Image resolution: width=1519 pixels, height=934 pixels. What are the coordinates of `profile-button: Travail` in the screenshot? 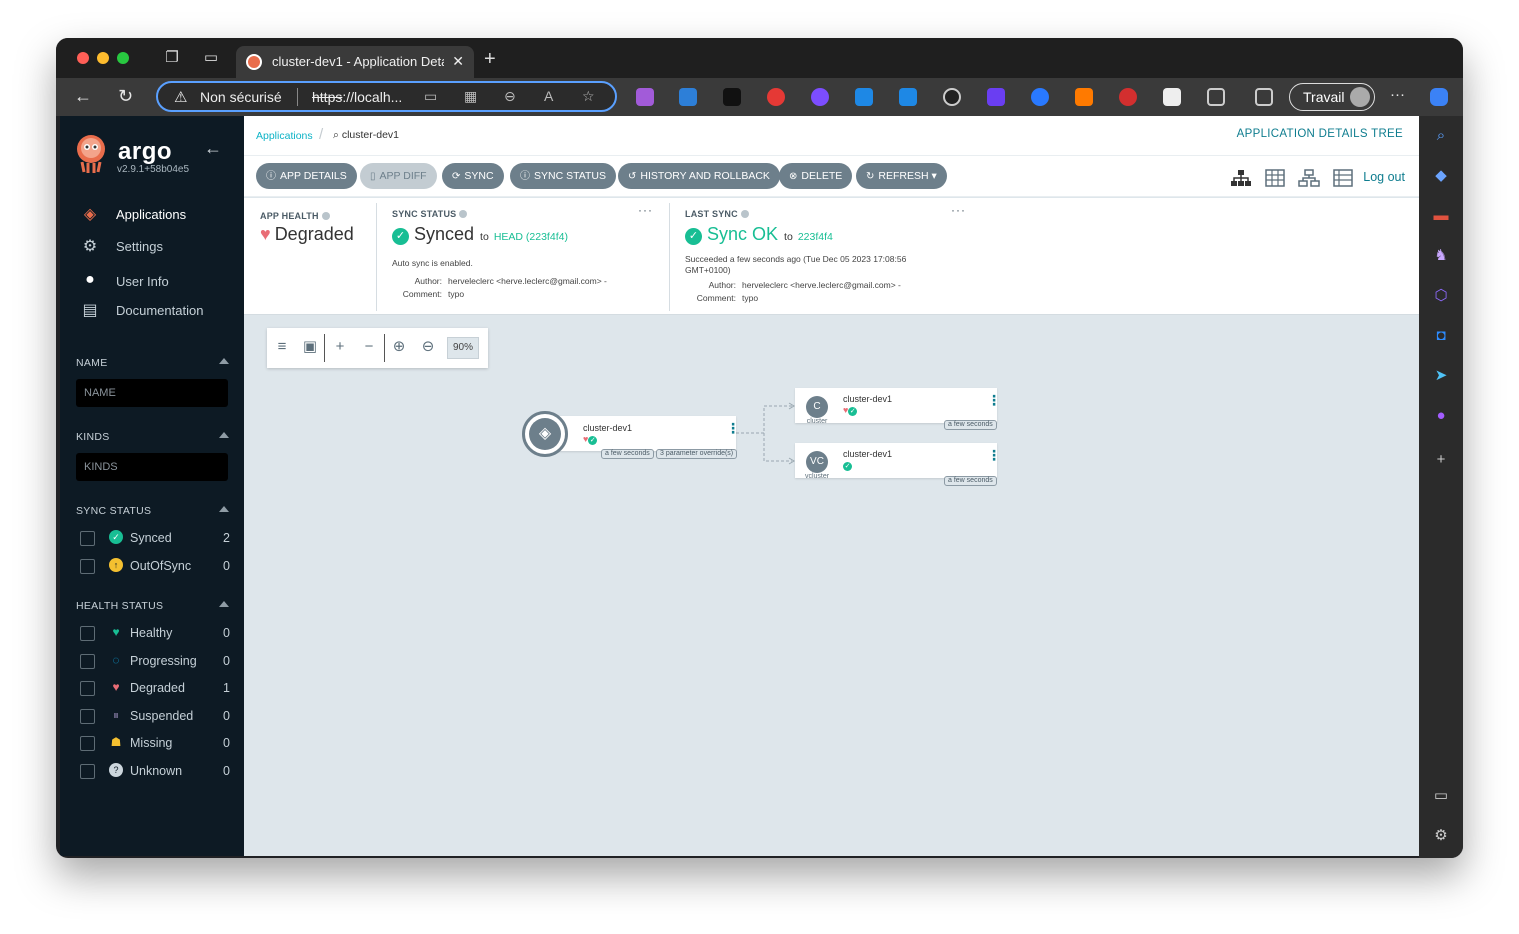 It's located at (1332, 97).